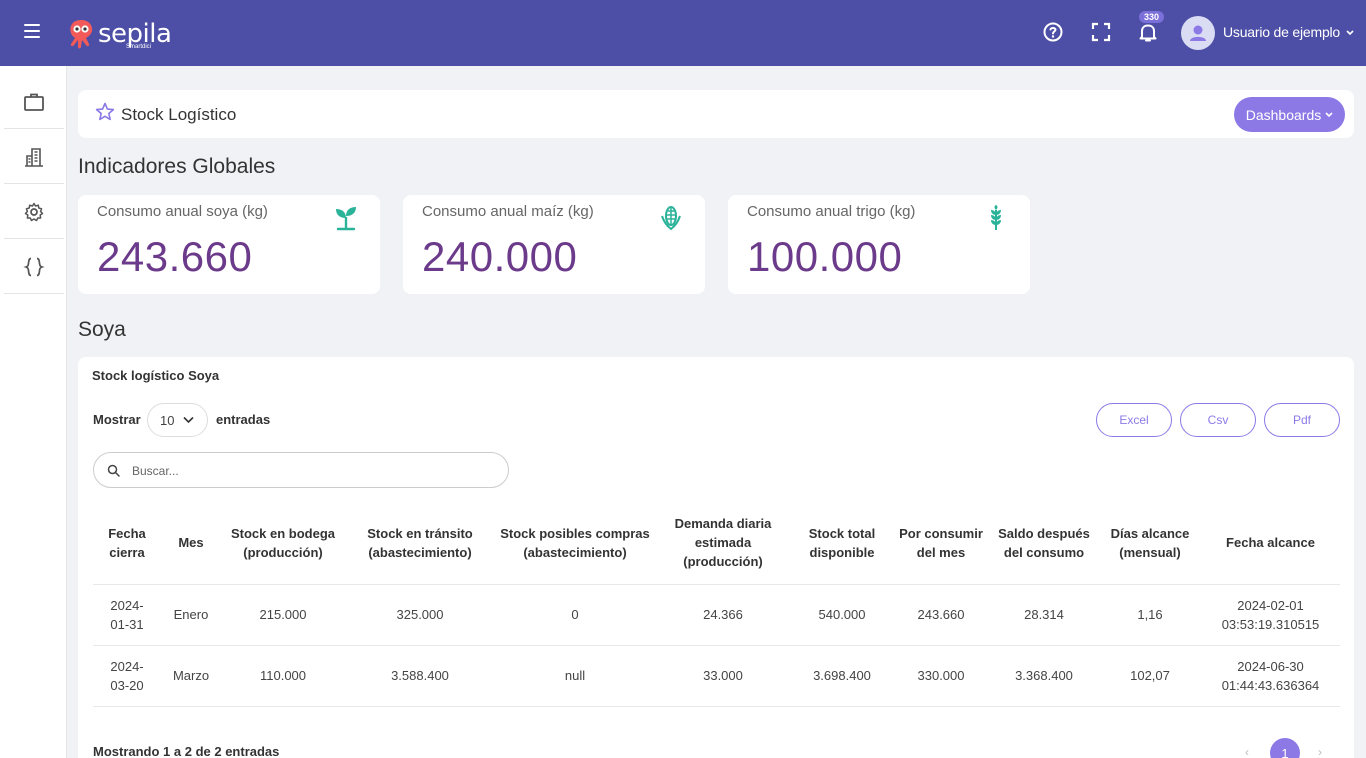 This screenshot has height=758, width=1366. What do you see at coordinates (167, 420) in the screenshot?
I see `entries-value: 10` at bounding box center [167, 420].